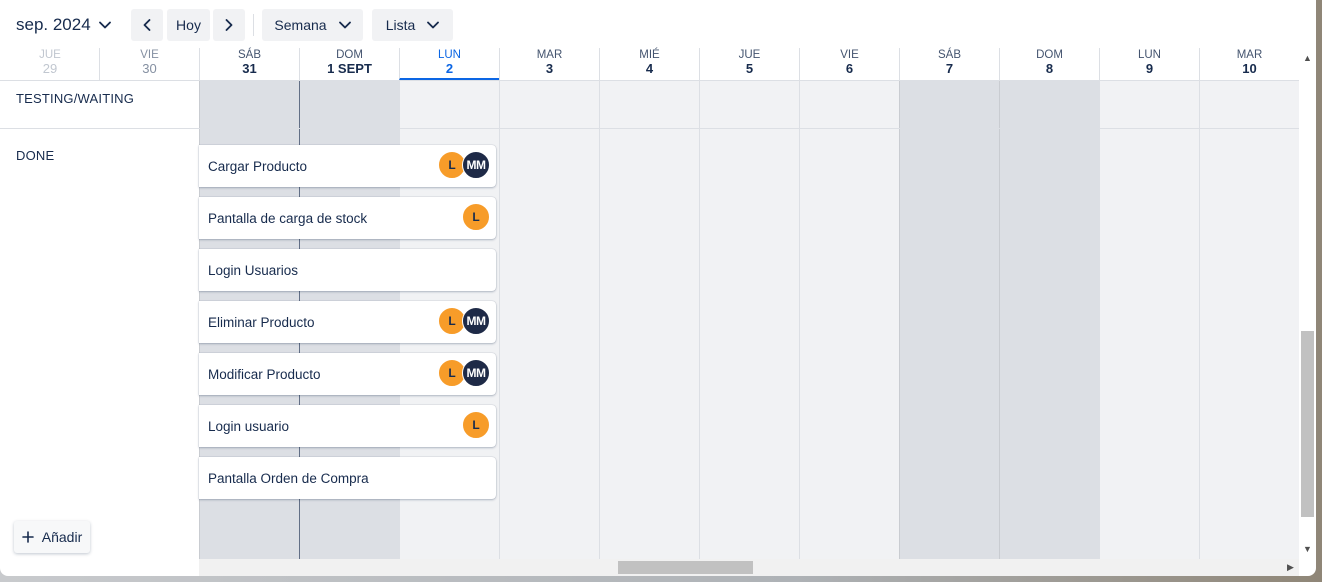  I want to click on task-title: Pantalla de carga de stock, so click(288, 218).